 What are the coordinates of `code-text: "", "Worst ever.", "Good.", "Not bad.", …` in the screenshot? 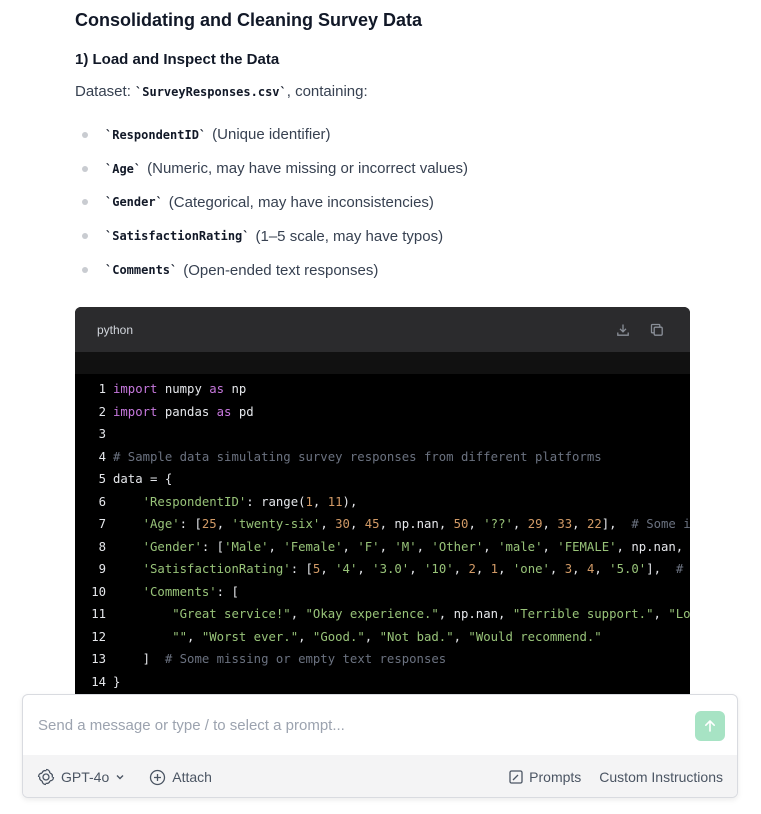 It's located at (387, 636).